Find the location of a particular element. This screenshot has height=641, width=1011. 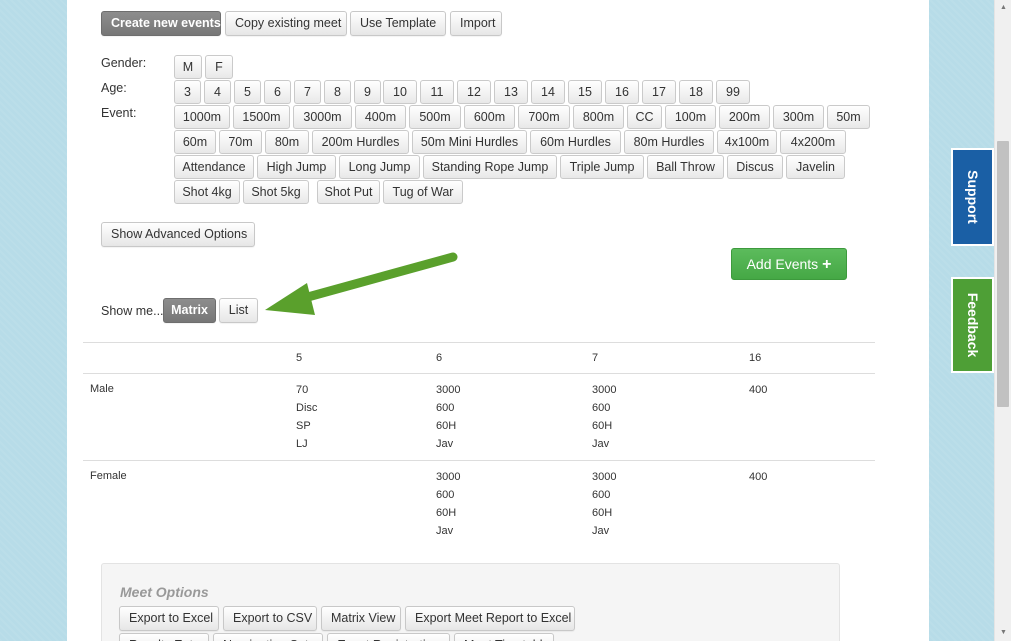

use-template-button: Use Template is located at coordinates (398, 23).